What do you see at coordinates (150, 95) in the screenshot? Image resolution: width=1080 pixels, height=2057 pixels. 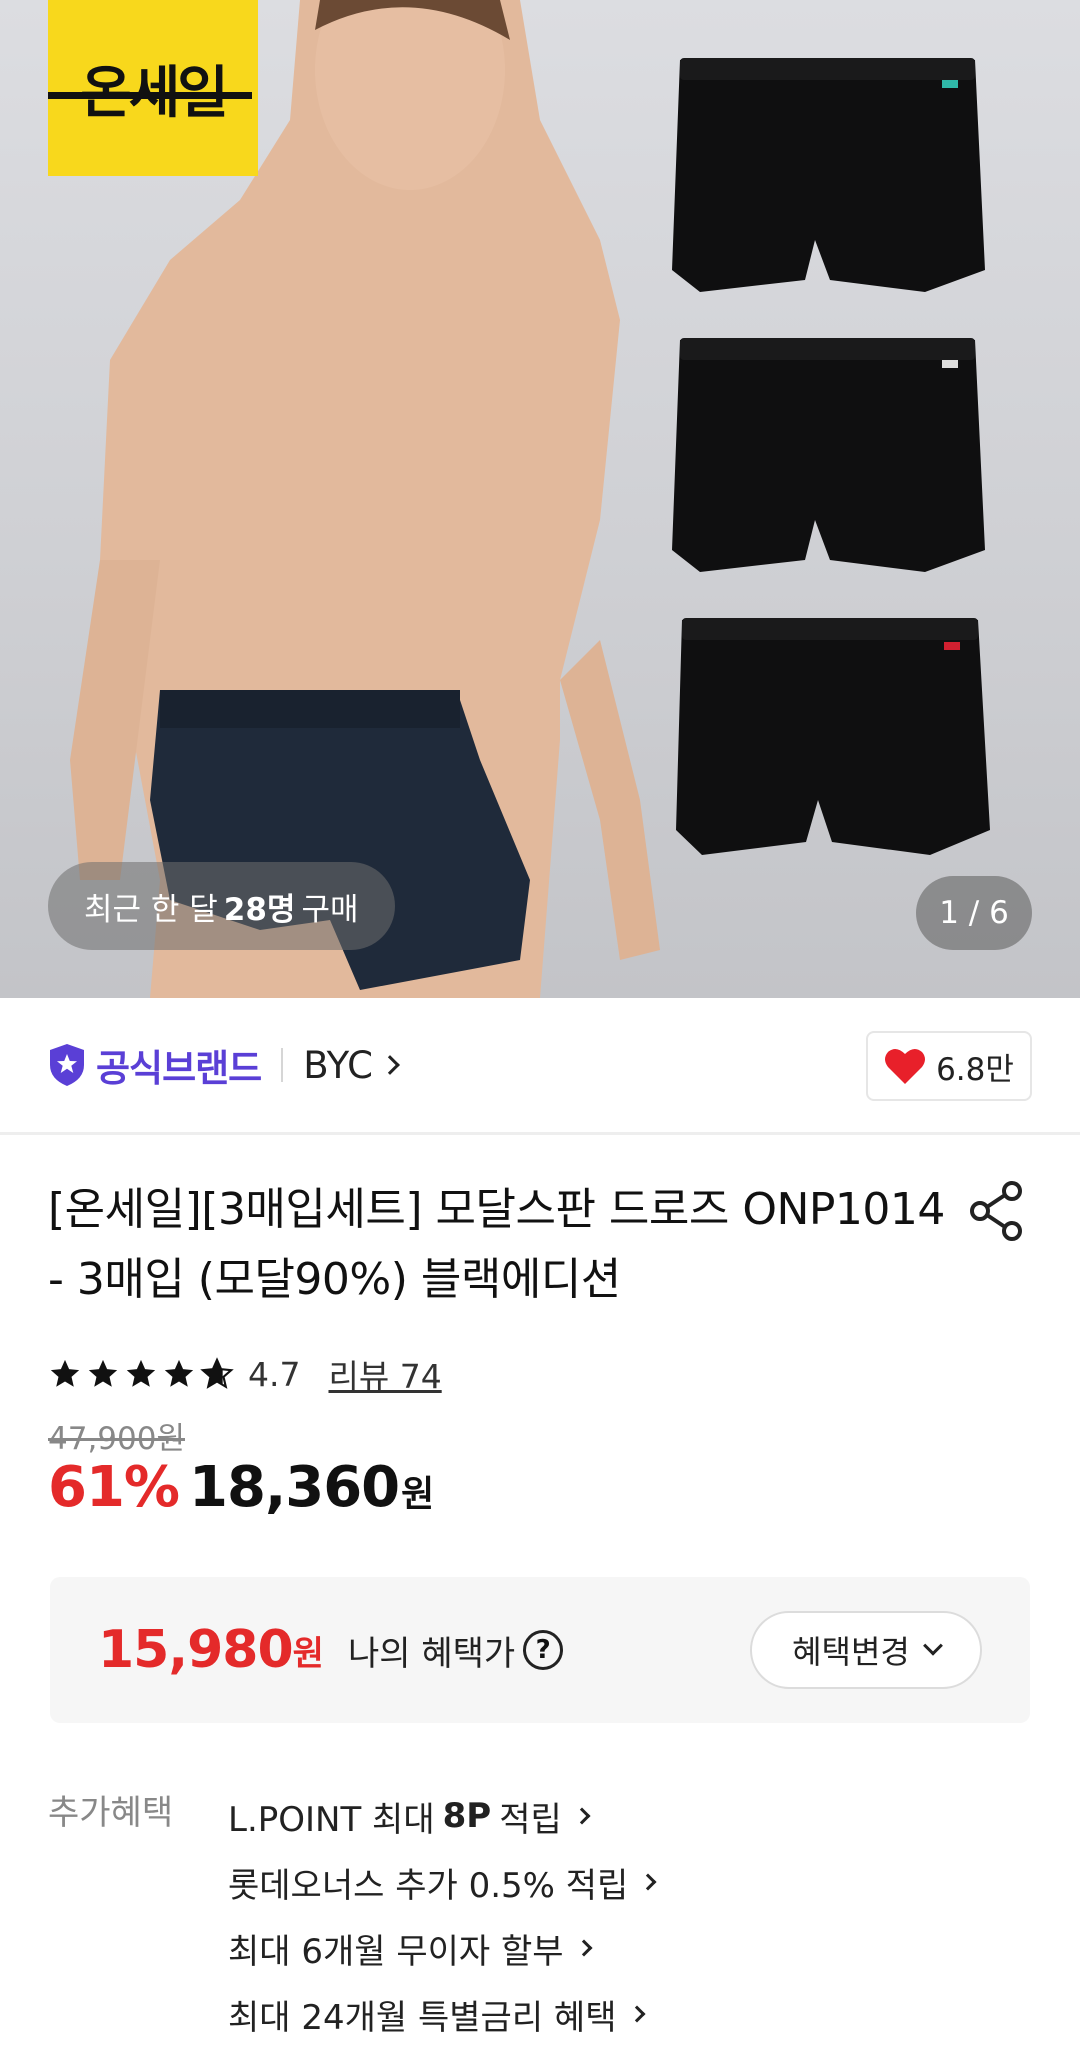 I see `badge-strike-line` at bounding box center [150, 95].